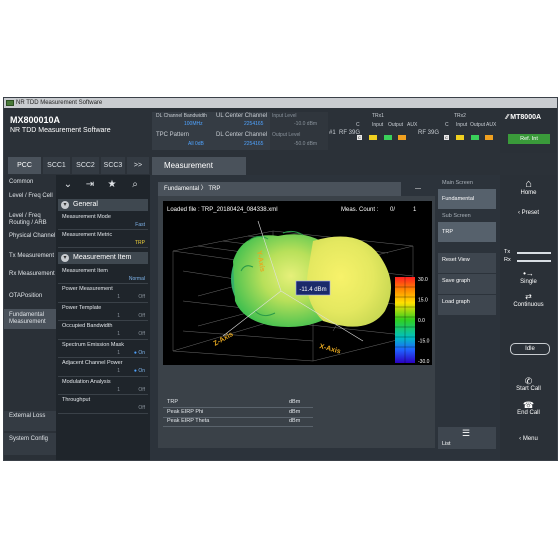  What do you see at coordinates (56, 165) in the screenshot?
I see `tab-scc1: SCC1` at bounding box center [56, 165].